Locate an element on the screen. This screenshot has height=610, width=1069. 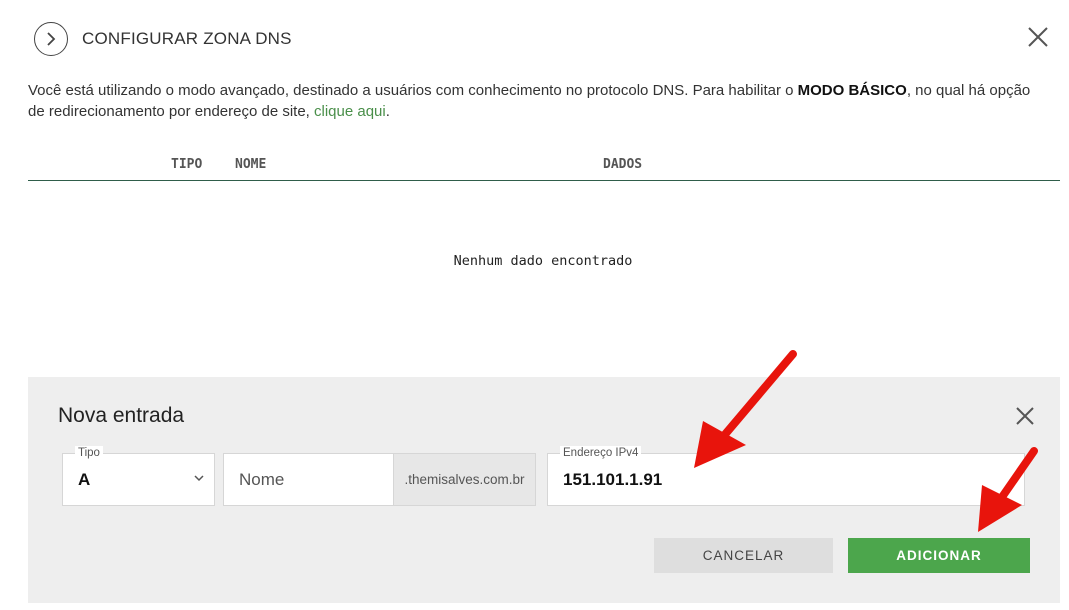
chevron-right-icon is located at coordinates (51, 39).